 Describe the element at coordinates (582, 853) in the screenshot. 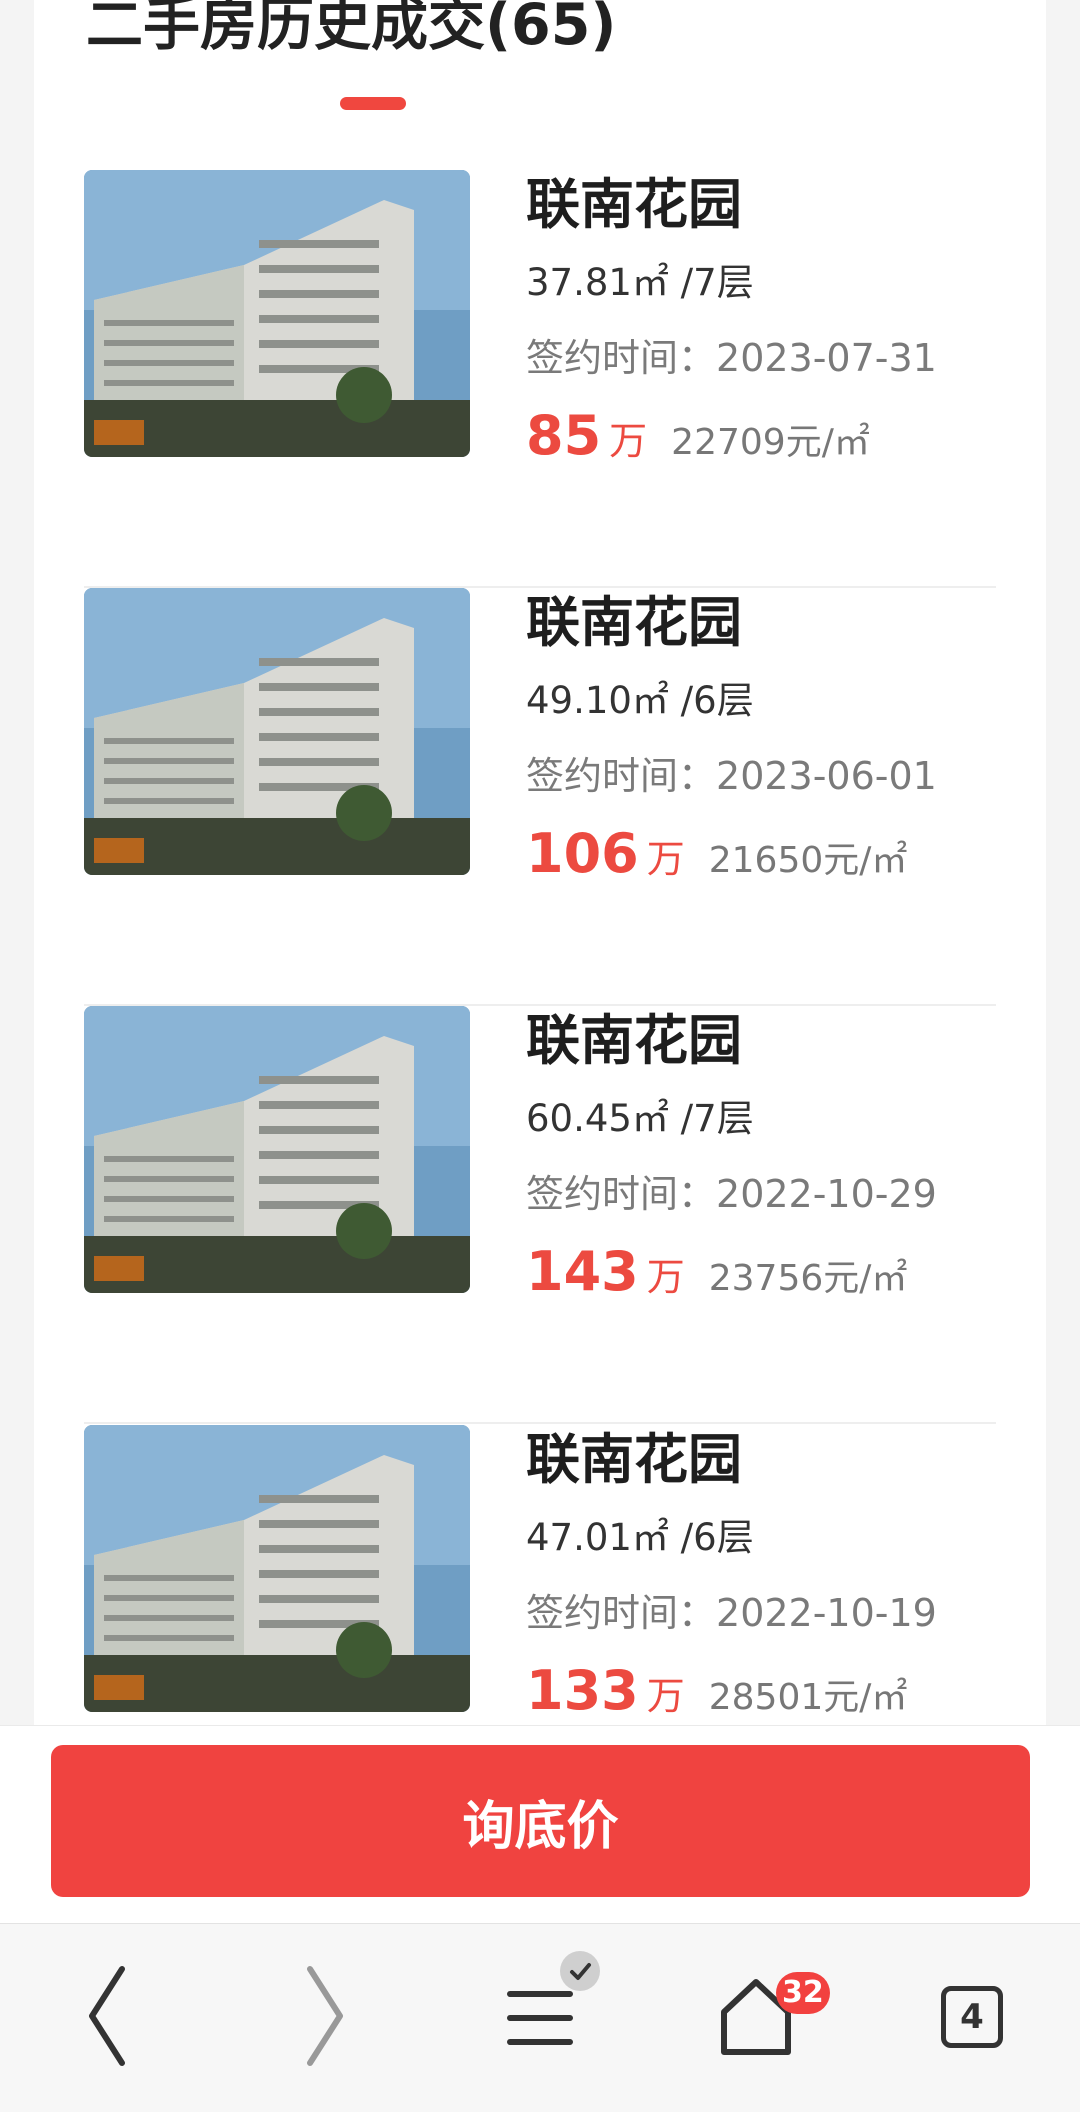

I see `total-price: 106` at that location.